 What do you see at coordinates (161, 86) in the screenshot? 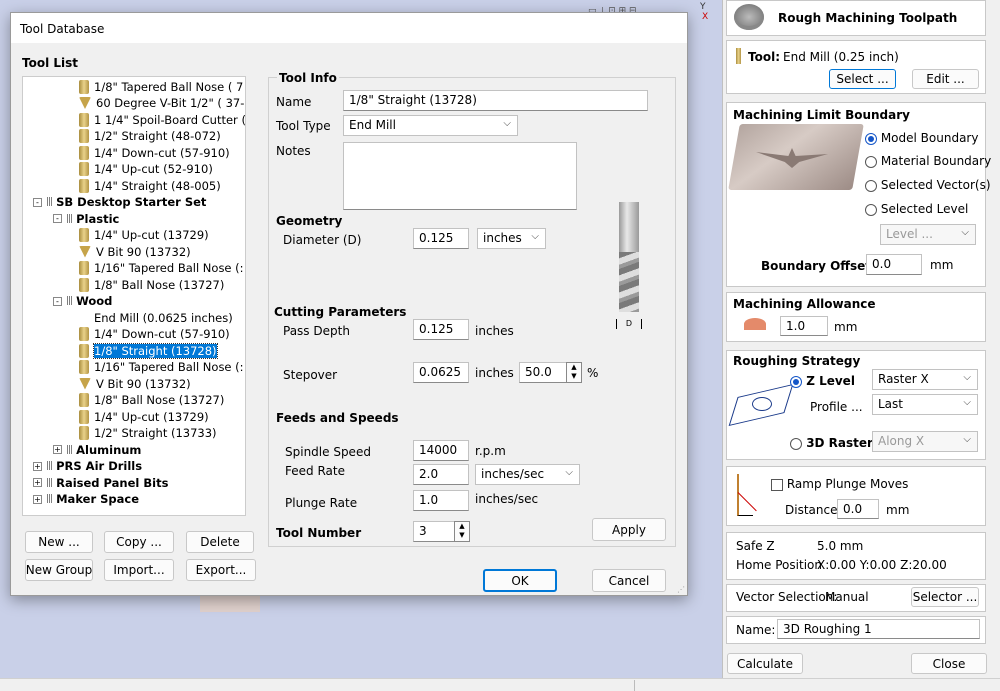
I see `tree-item: 1/8" Tapered Ball Nose ( 7` at bounding box center [161, 86].